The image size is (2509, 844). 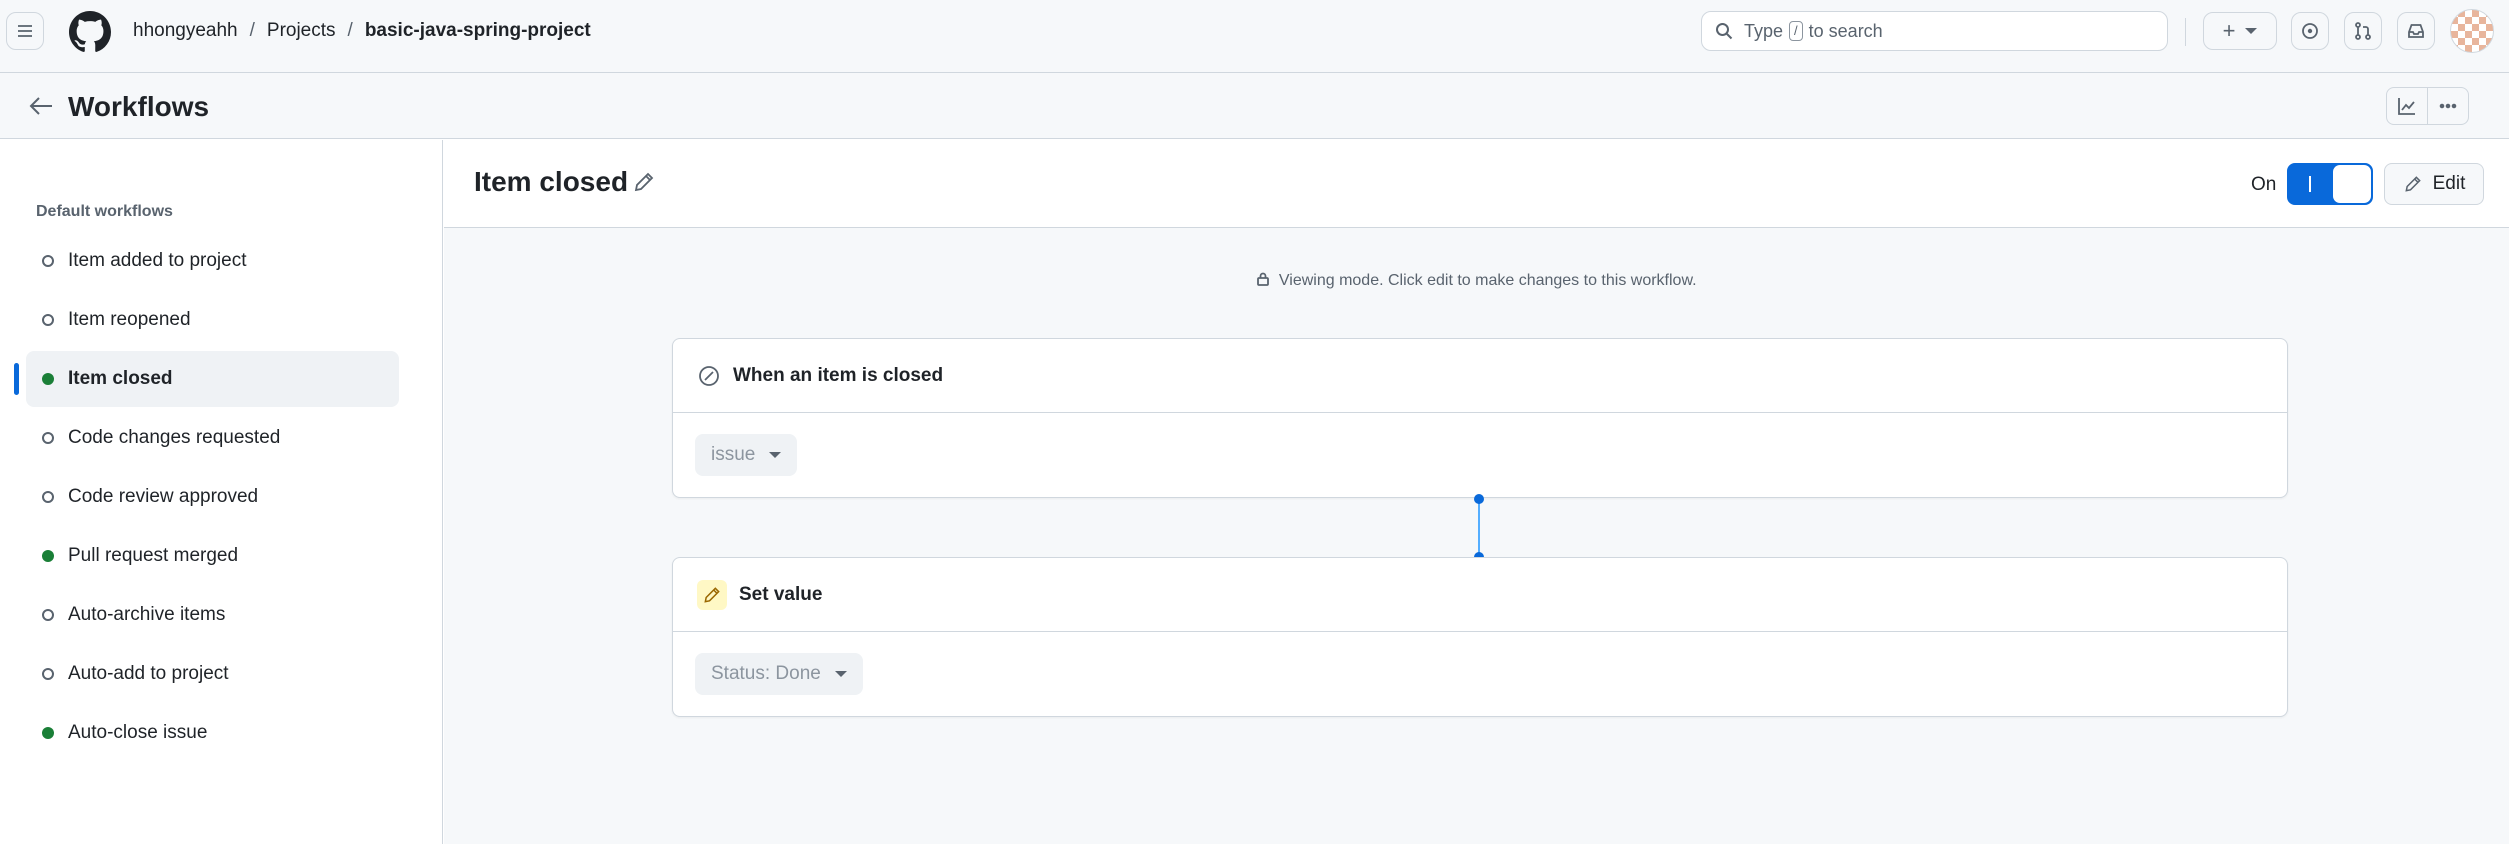 I want to click on sidebar-item-label: Auto-close issue, so click(x=138, y=732).